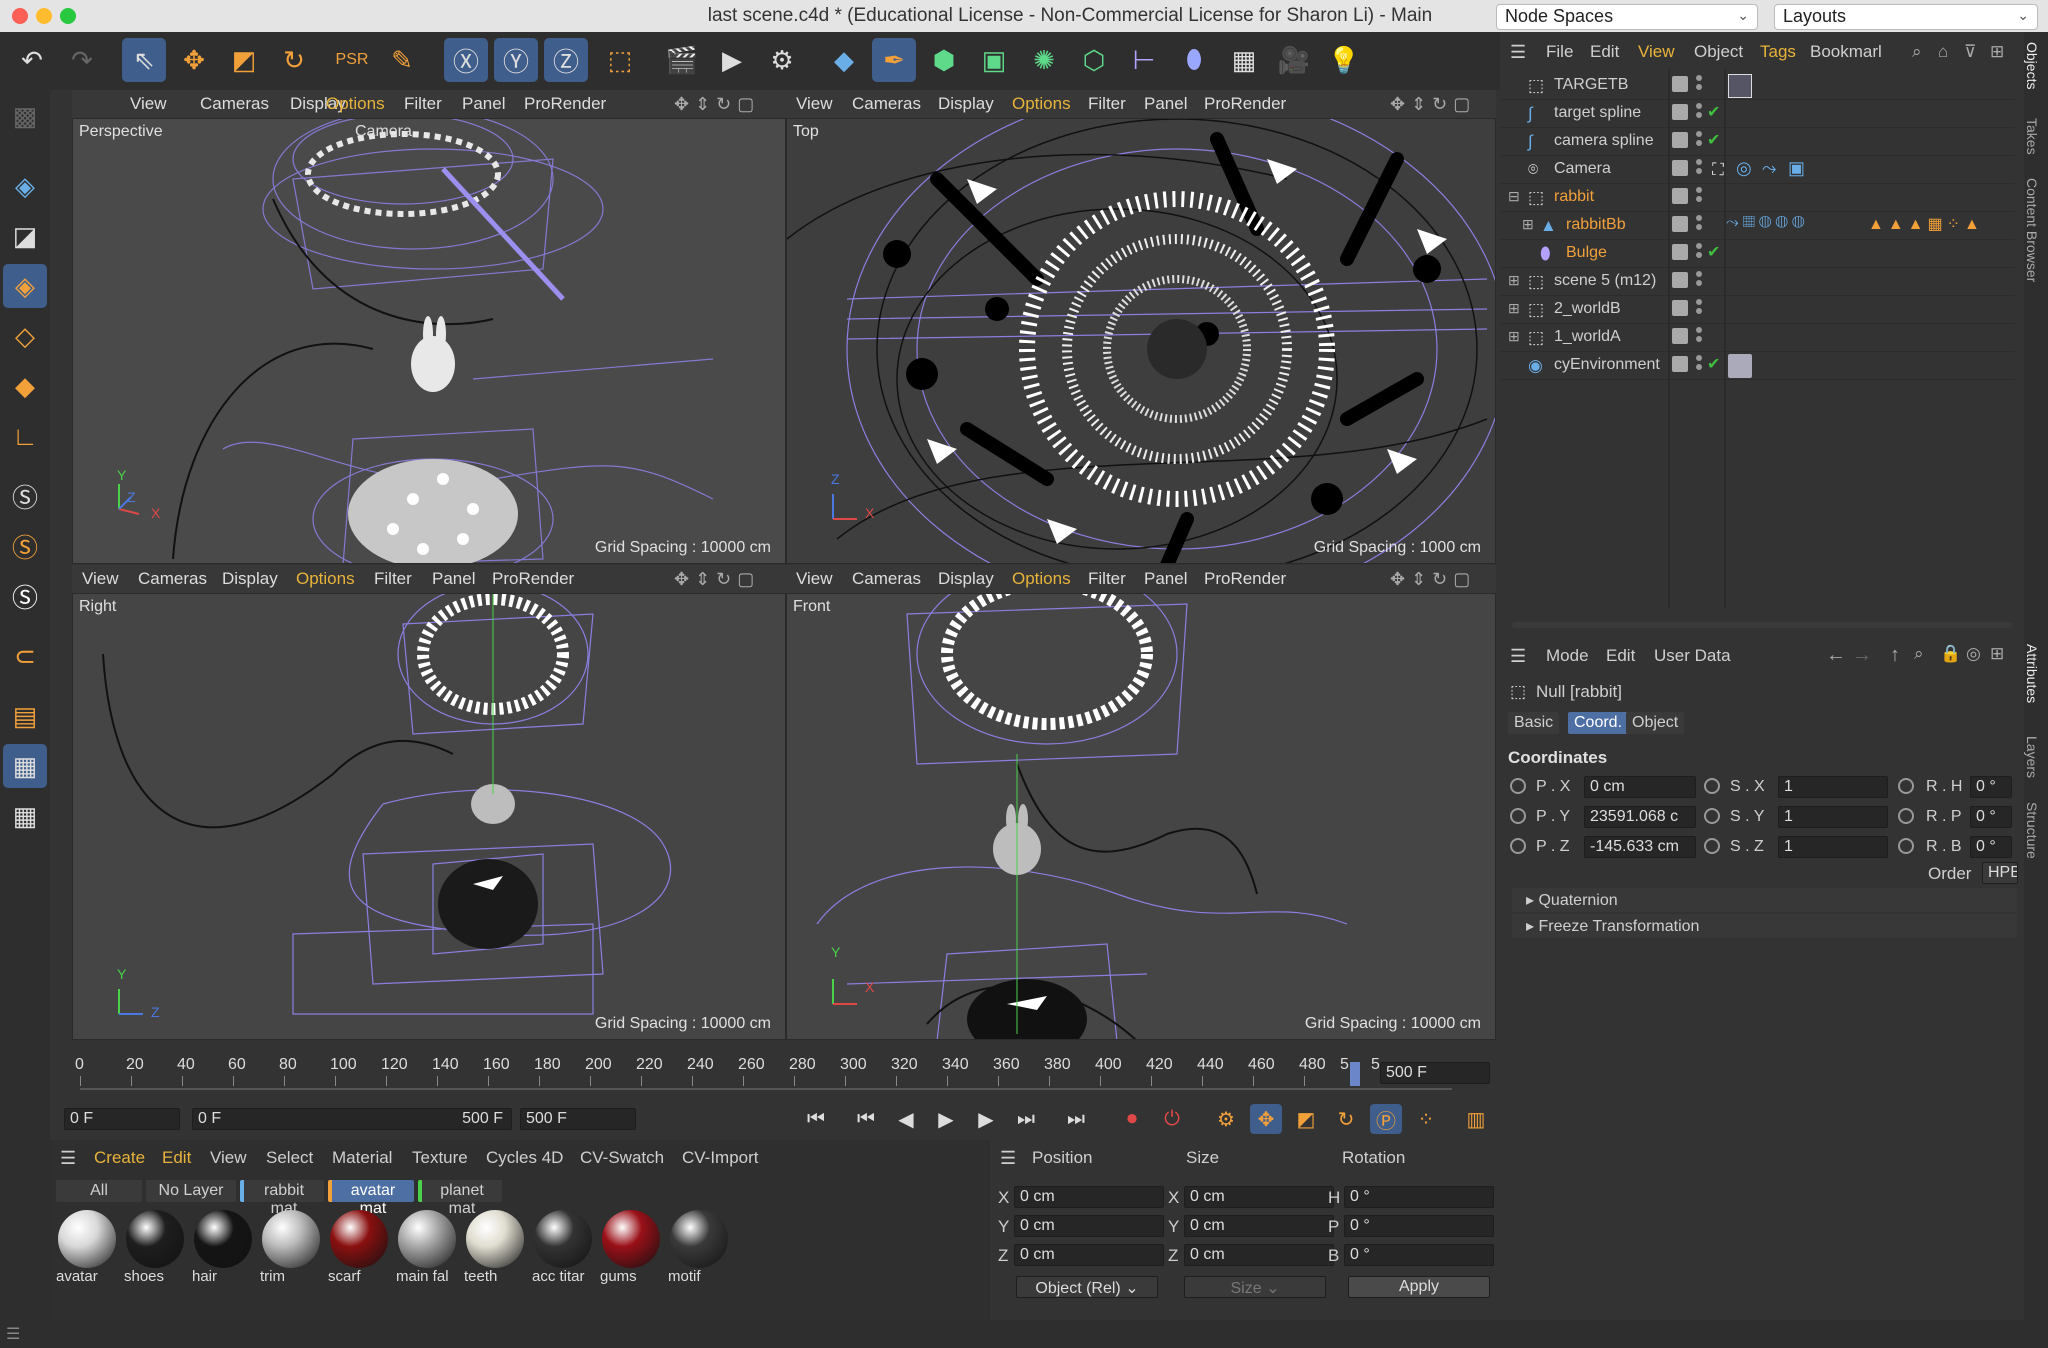 The image size is (2048, 1348). What do you see at coordinates (1656, 52) in the screenshot?
I see `om-menu-view: View` at bounding box center [1656, 52].